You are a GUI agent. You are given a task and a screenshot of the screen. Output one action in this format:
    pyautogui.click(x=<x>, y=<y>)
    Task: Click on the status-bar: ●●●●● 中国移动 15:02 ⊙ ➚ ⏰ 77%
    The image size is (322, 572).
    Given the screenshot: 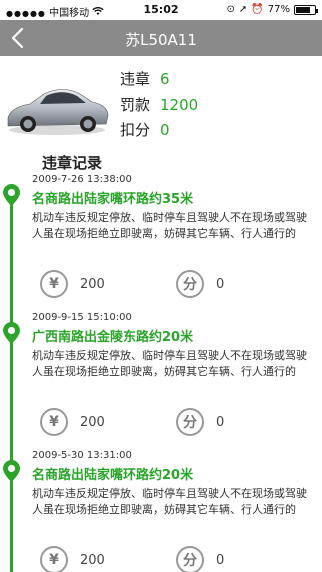 What is the action you would take?
    pyautogui.click(x=161, y=10)
    